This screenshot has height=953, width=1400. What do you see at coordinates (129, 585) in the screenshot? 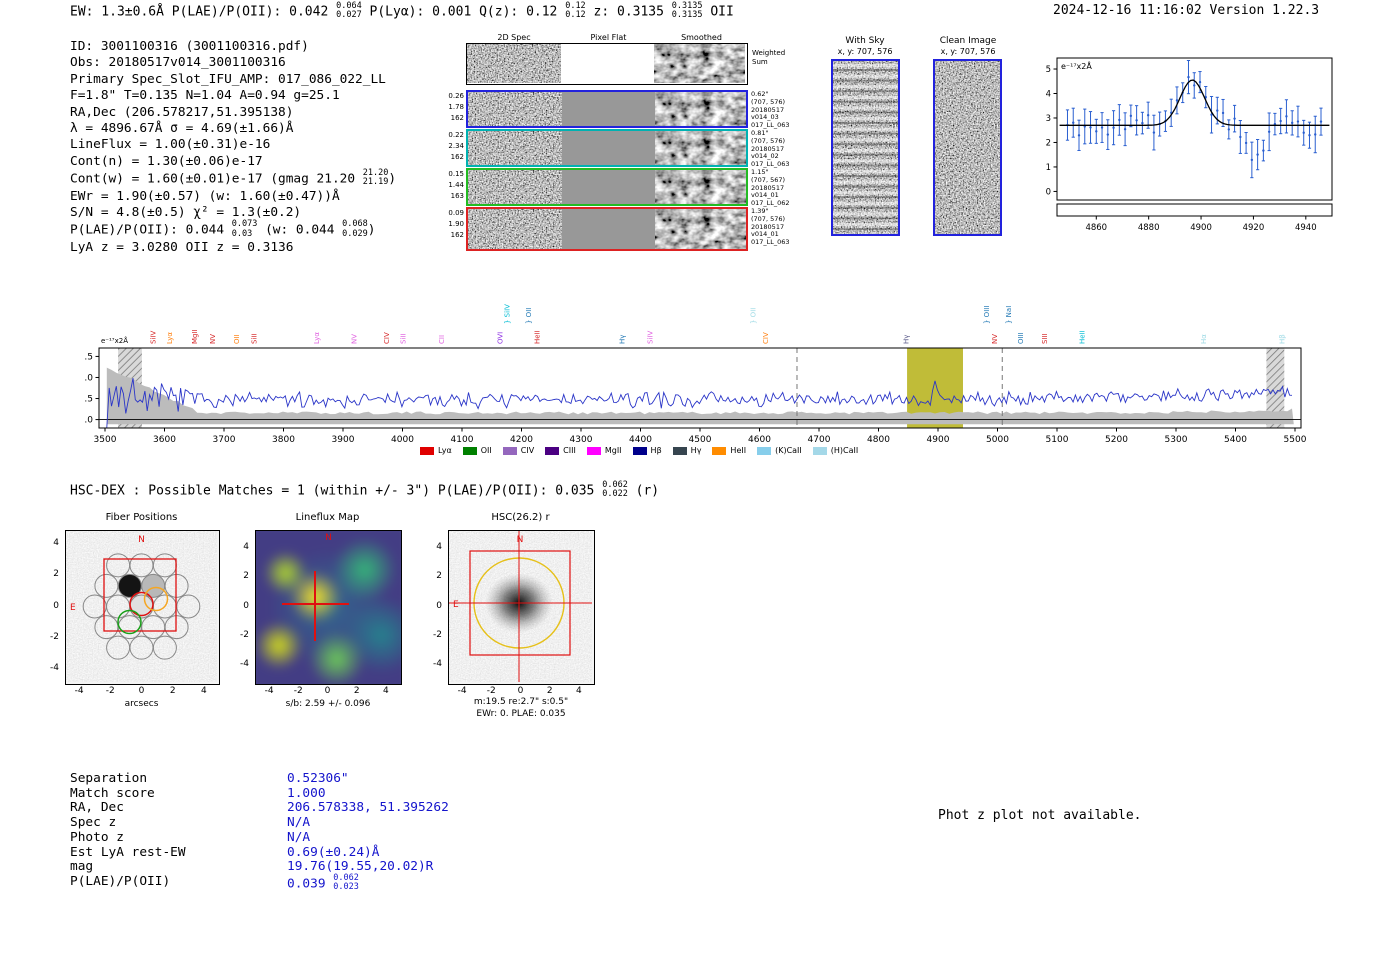
I see `fiber-circle` at bounding box center [129, 585].